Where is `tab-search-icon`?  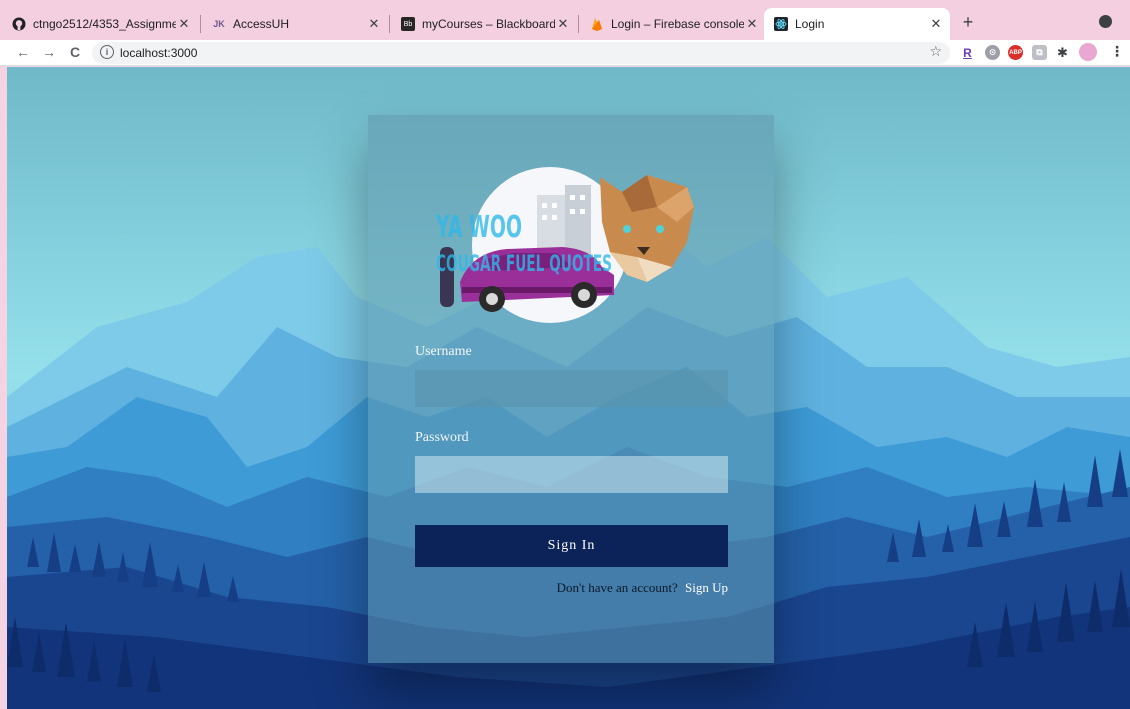
tab-search-icon is located at coordinates (1105, 21).